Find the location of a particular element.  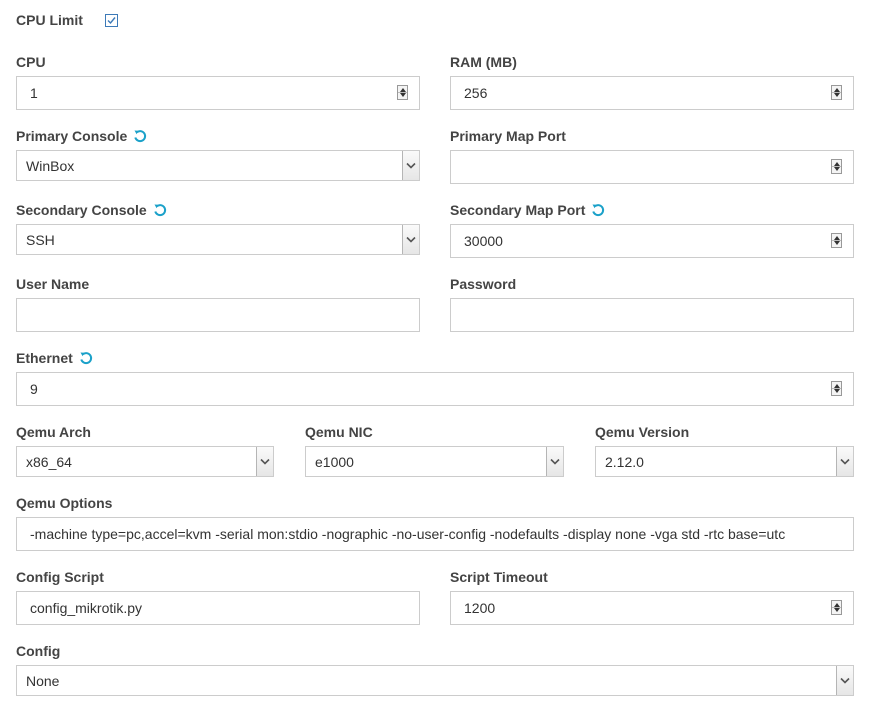

primary-map-port-input is located at coordinates (652, 167).